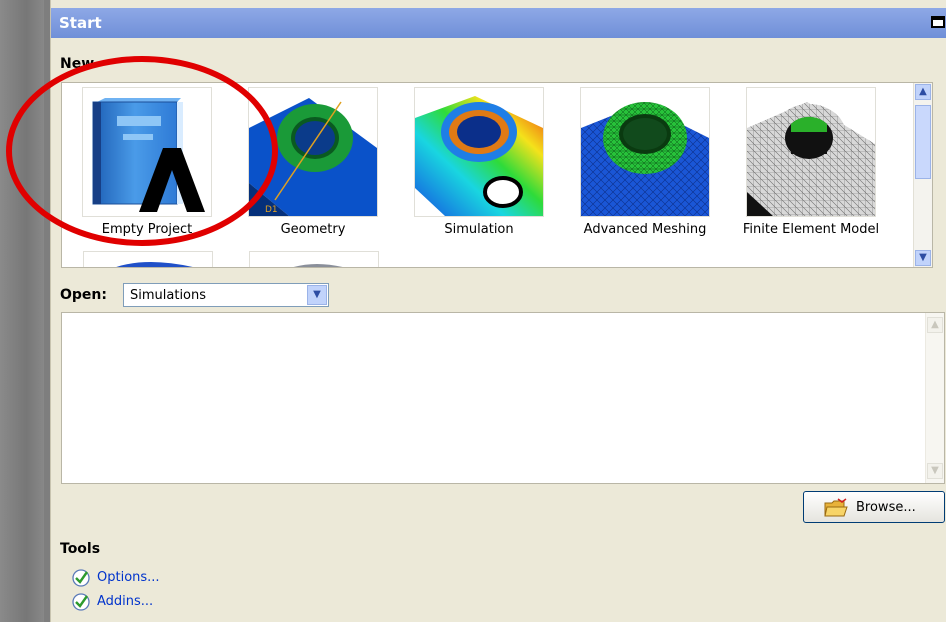  I want to click on tile-label: Simulation, so click(479, 229).